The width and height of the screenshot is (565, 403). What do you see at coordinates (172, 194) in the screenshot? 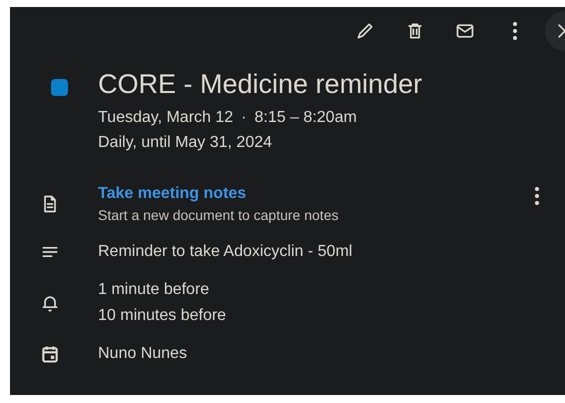
I see `take-notes-link: Take meeting notes` at bounding box center [172, 194].